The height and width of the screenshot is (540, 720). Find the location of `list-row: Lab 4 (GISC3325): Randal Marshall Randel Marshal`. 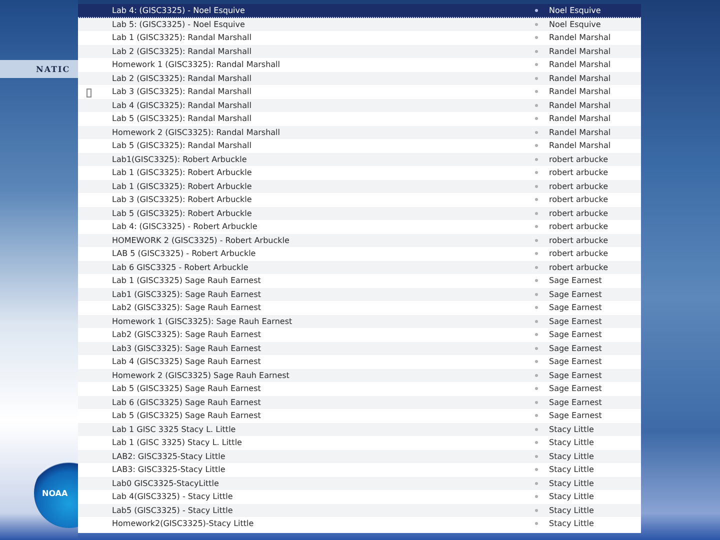

list-row: Lab 4 (GISC3325): Randal Marshall Randel Marshal is located at coordinates (359, 105).